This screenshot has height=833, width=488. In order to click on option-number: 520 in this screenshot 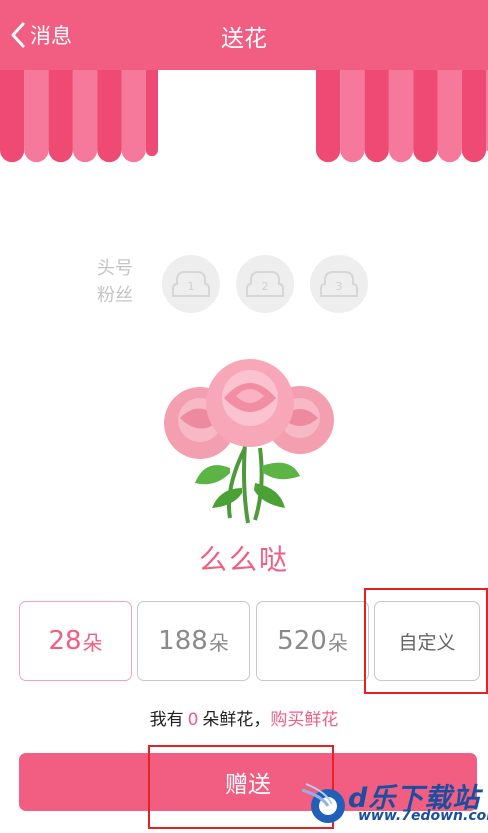, I will do `click(302, 641)`.